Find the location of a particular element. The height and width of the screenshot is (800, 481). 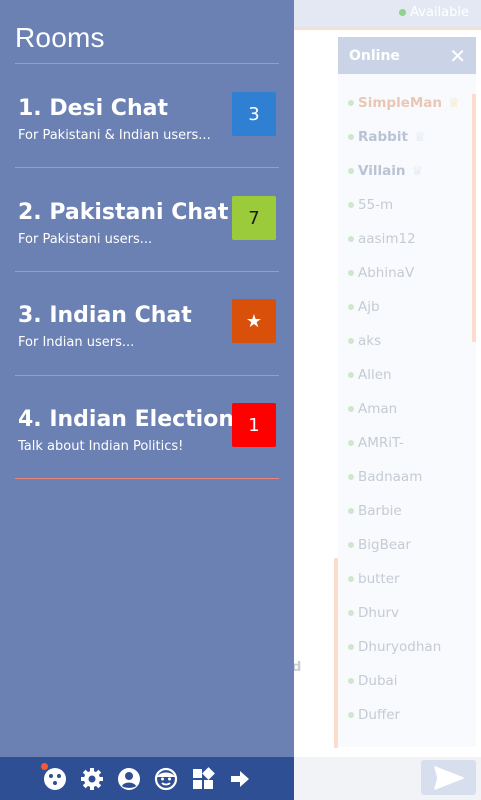

online-user-item: Villain ♕ is located at coordinates (407, 171).